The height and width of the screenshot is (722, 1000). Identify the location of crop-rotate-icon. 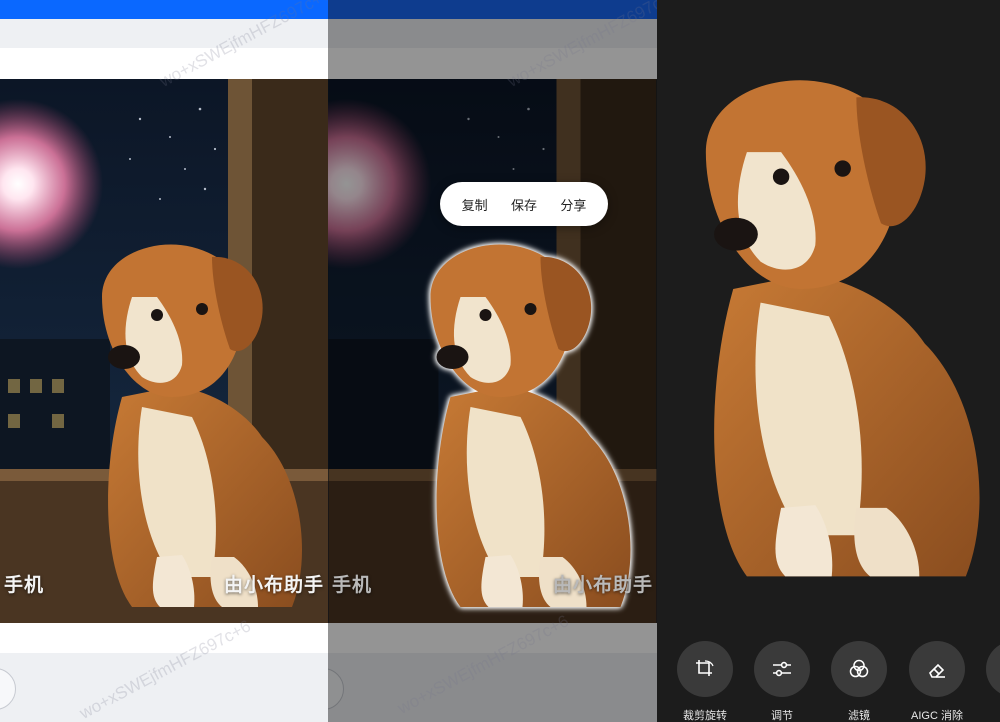
(705, 669).